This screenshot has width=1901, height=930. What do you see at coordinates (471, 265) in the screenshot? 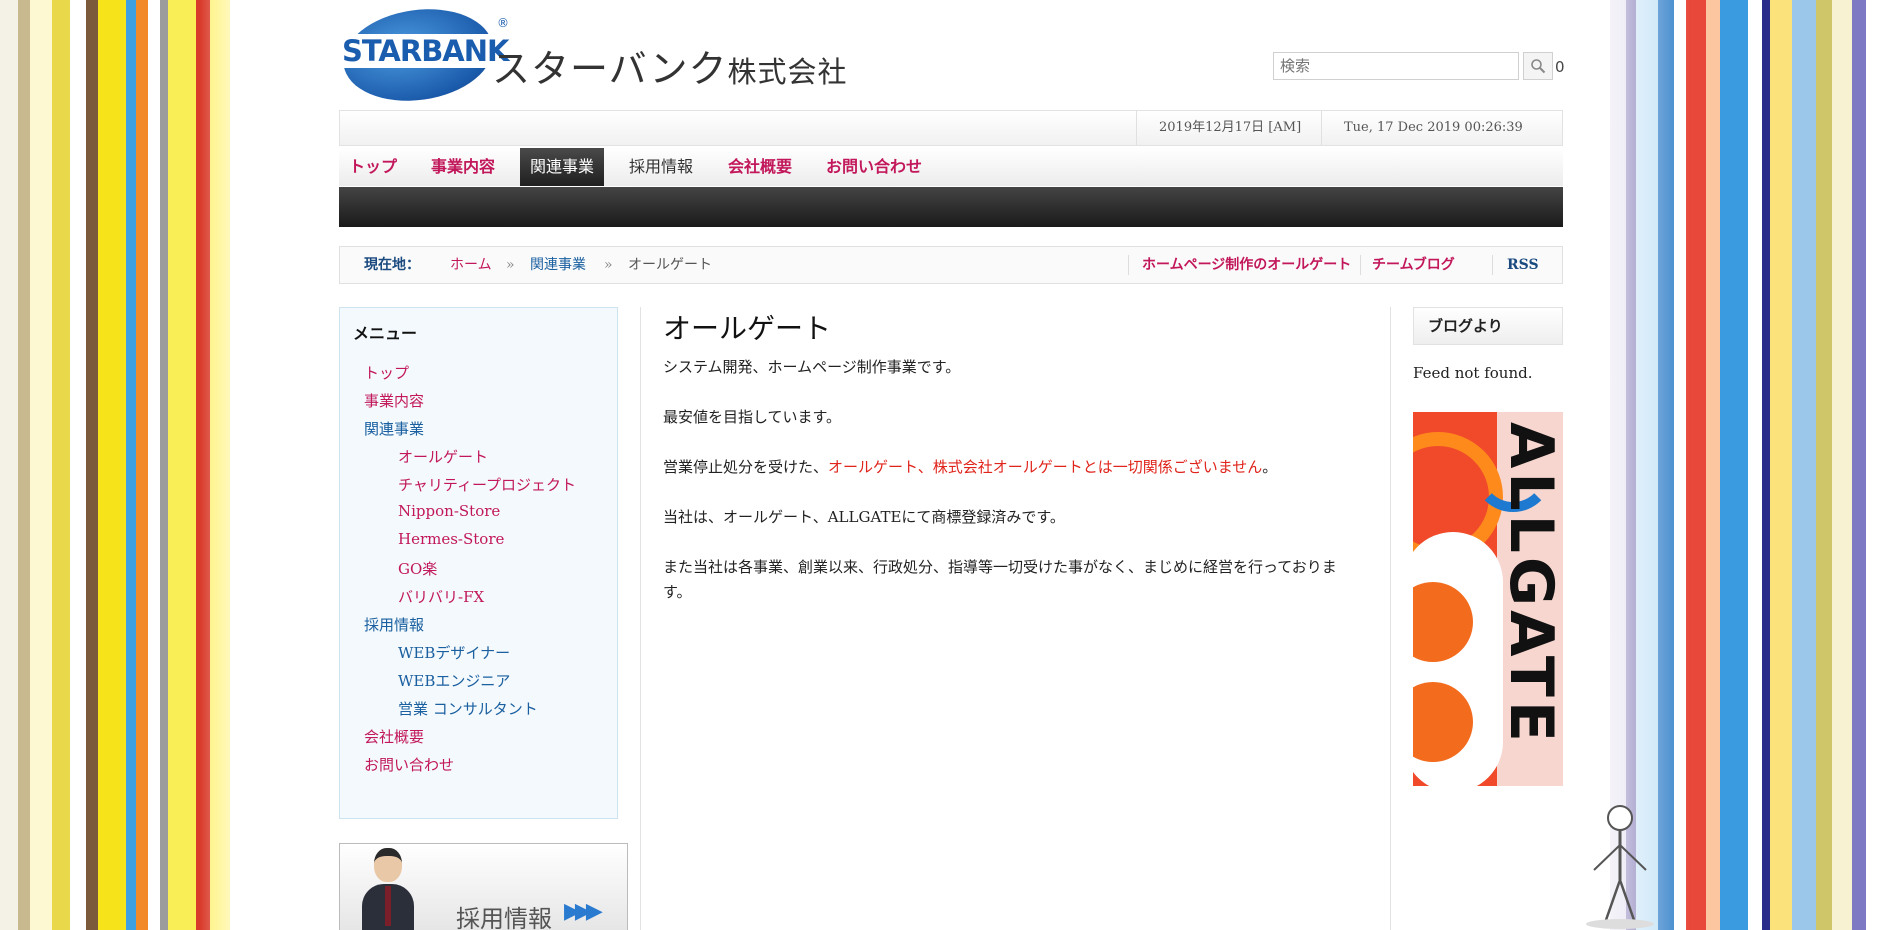
I see `breadcrumb-home: ホーム` at bounding box center [471, 265].